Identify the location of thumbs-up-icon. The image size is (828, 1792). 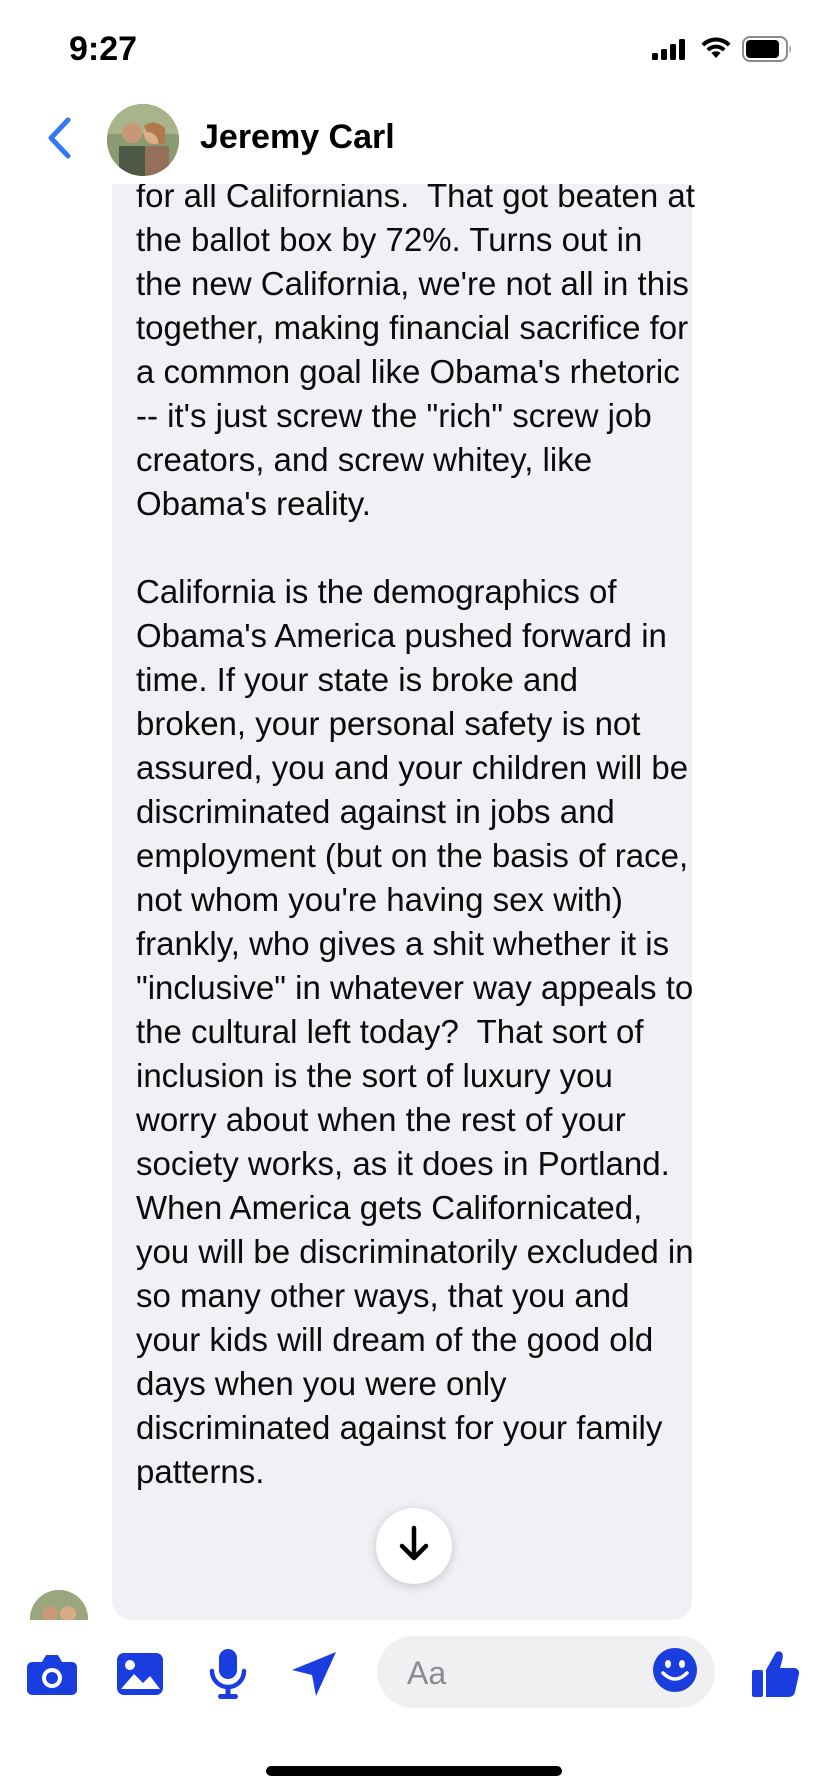
(776, 1676).